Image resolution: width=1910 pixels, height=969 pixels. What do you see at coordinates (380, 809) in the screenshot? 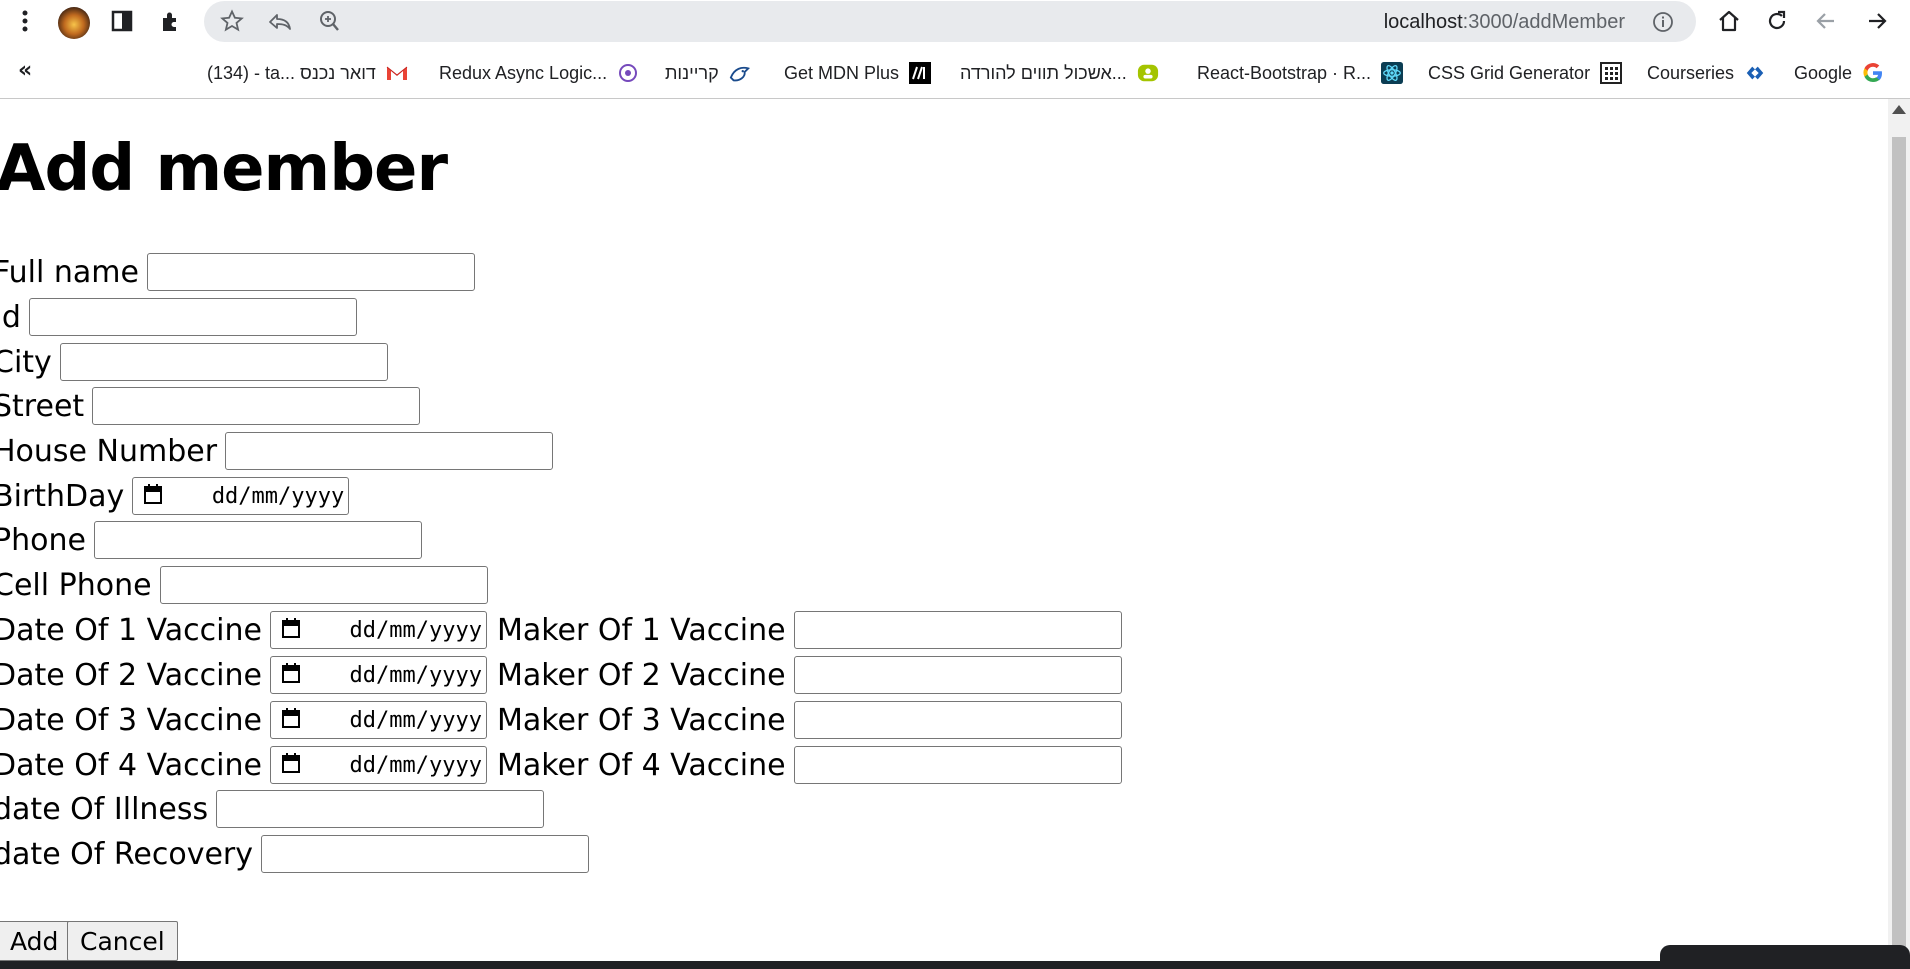
I see `illness-date-input` at bounding box center [380, 809].